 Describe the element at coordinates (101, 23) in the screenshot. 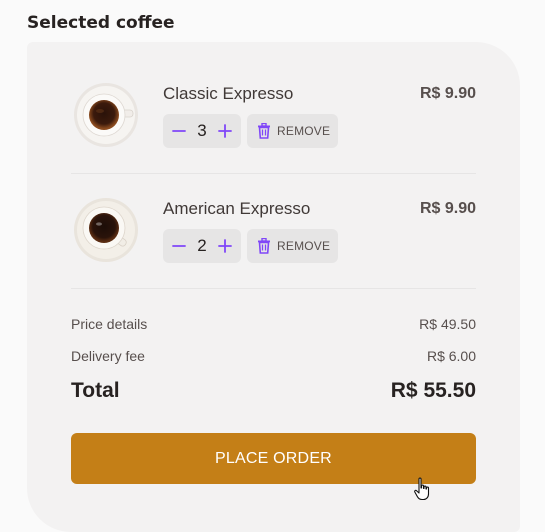

I see `section-title: Selected coffee` at that location.